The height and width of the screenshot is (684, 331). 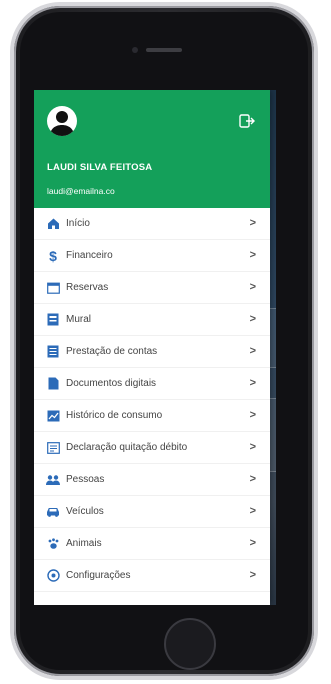 I want to click on people-icon, so click(x=53, y=480).